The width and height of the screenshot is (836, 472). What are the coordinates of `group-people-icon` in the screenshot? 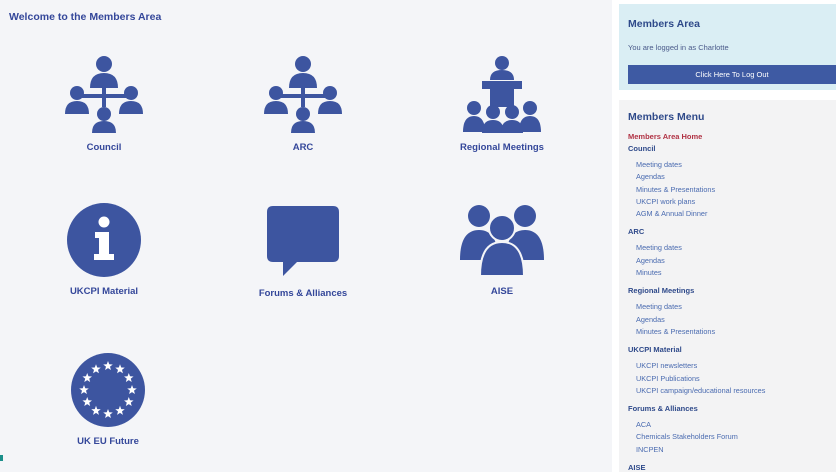 It's located at (502, 241).